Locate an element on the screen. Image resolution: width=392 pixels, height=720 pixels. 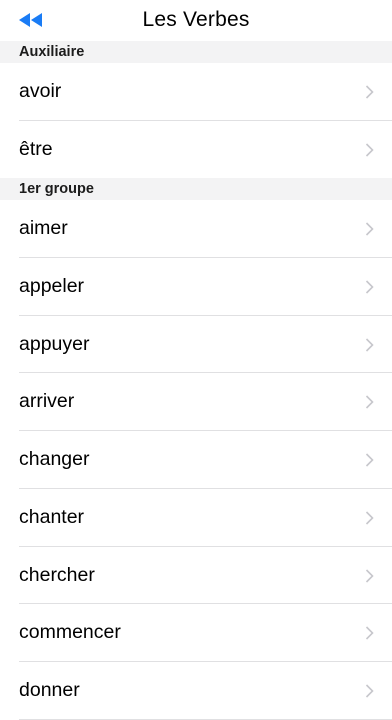
section-header-1er-groupe: 1er groupe is located at coordinates (196, 189).